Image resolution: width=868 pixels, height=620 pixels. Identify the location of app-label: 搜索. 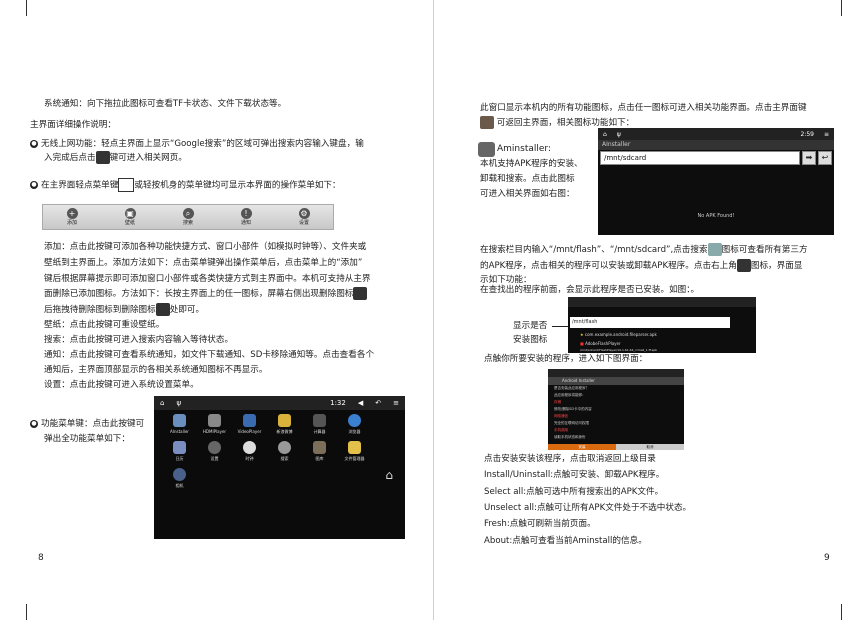
(284, 458).